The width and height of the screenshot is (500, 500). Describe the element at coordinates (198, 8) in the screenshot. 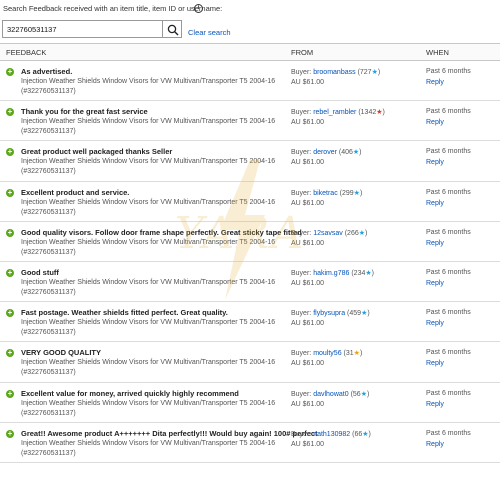

I see `info-icon: i` at that location.